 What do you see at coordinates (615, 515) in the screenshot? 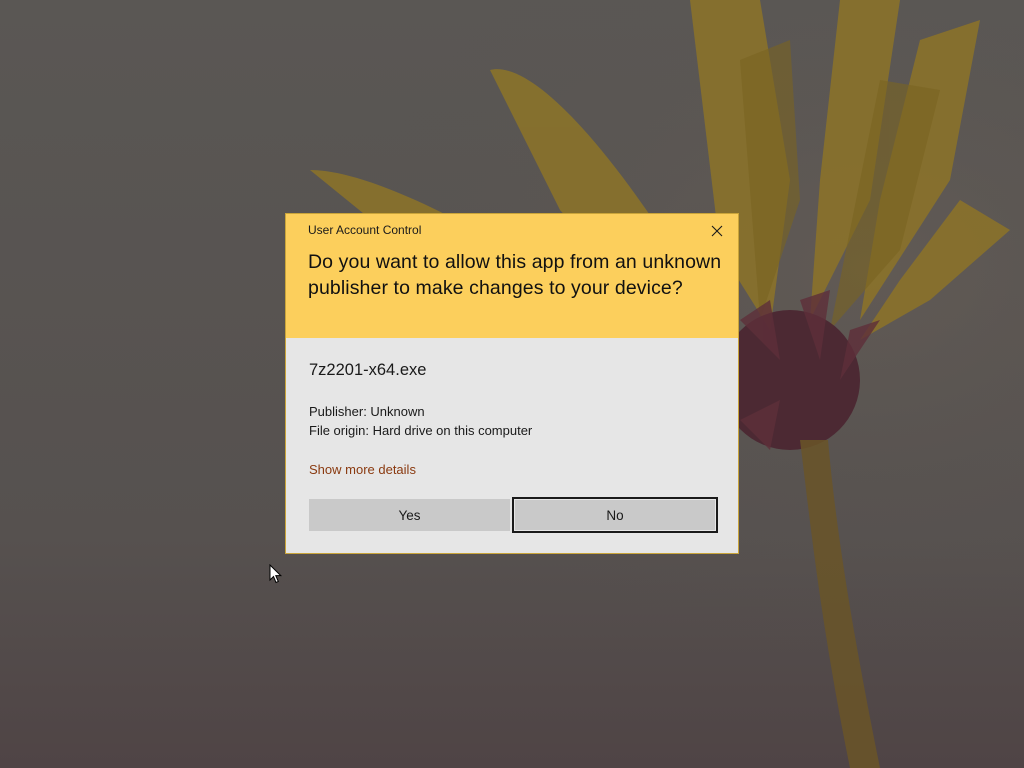
I see `no-button: No` at bounding box center [615, 515].